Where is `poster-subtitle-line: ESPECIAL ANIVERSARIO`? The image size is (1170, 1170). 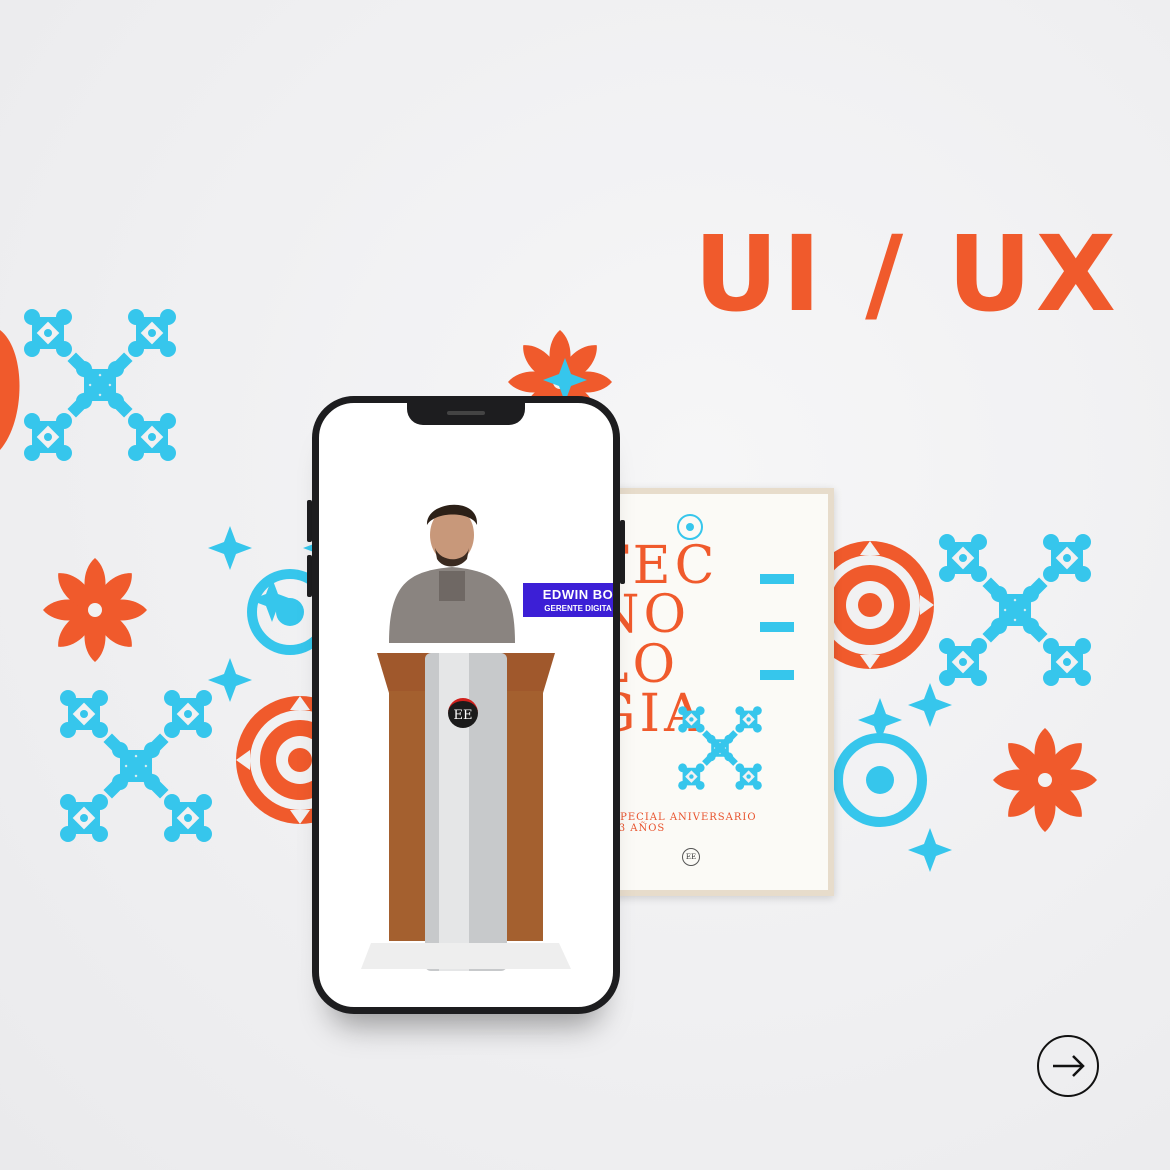
poster-subtitle-line: ESPECIAL ANIVERSARIO is located at coordinates (680, 817).